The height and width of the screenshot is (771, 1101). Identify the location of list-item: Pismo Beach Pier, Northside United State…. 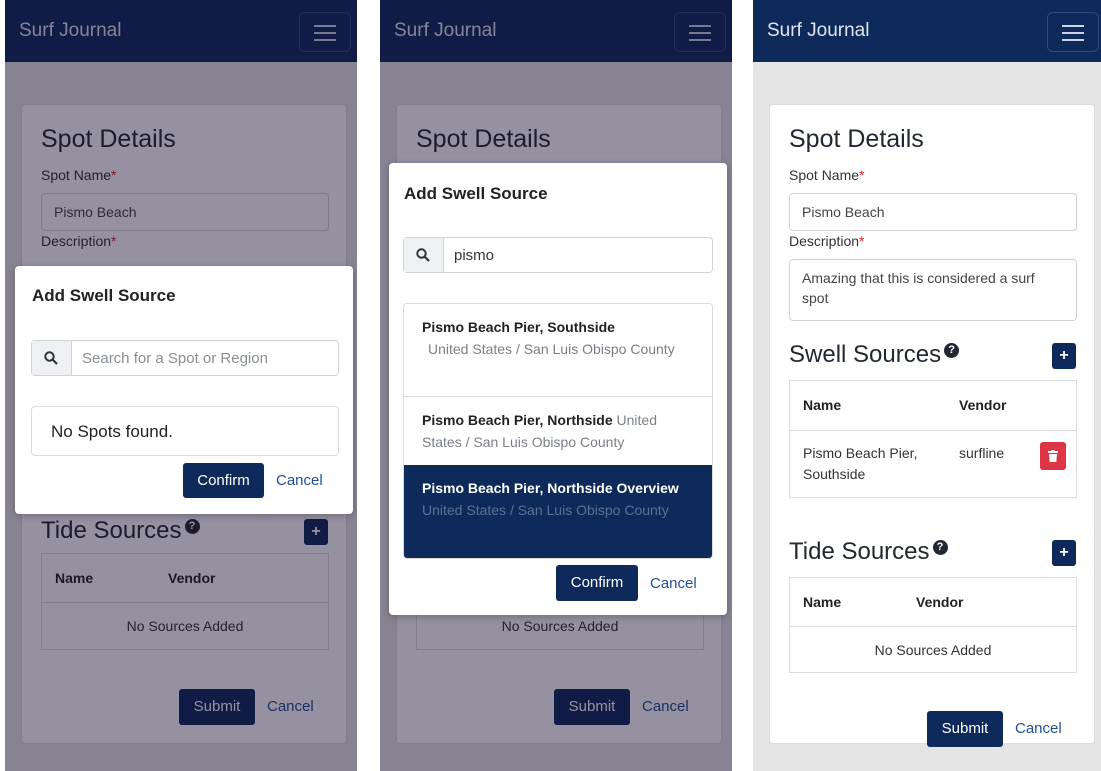
(558, 431).